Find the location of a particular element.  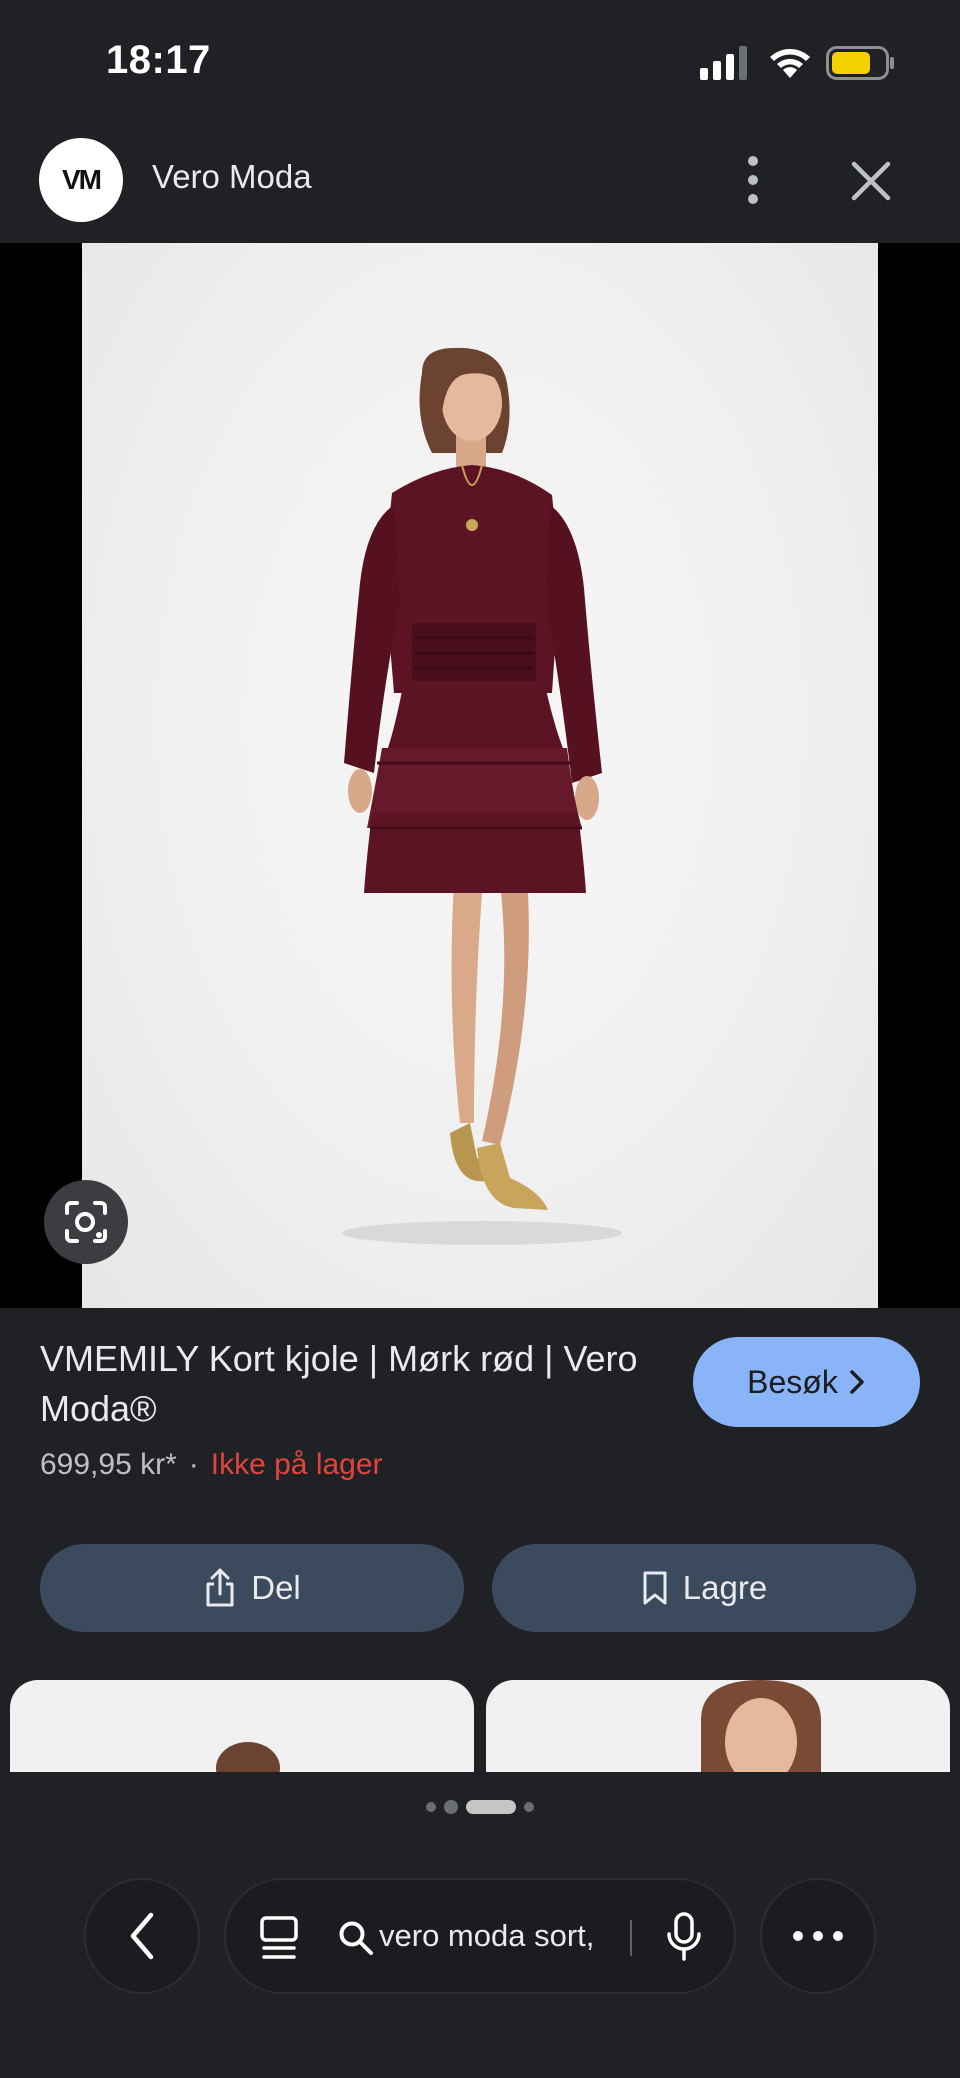

battery-icon is located at coordinates (860, 63).